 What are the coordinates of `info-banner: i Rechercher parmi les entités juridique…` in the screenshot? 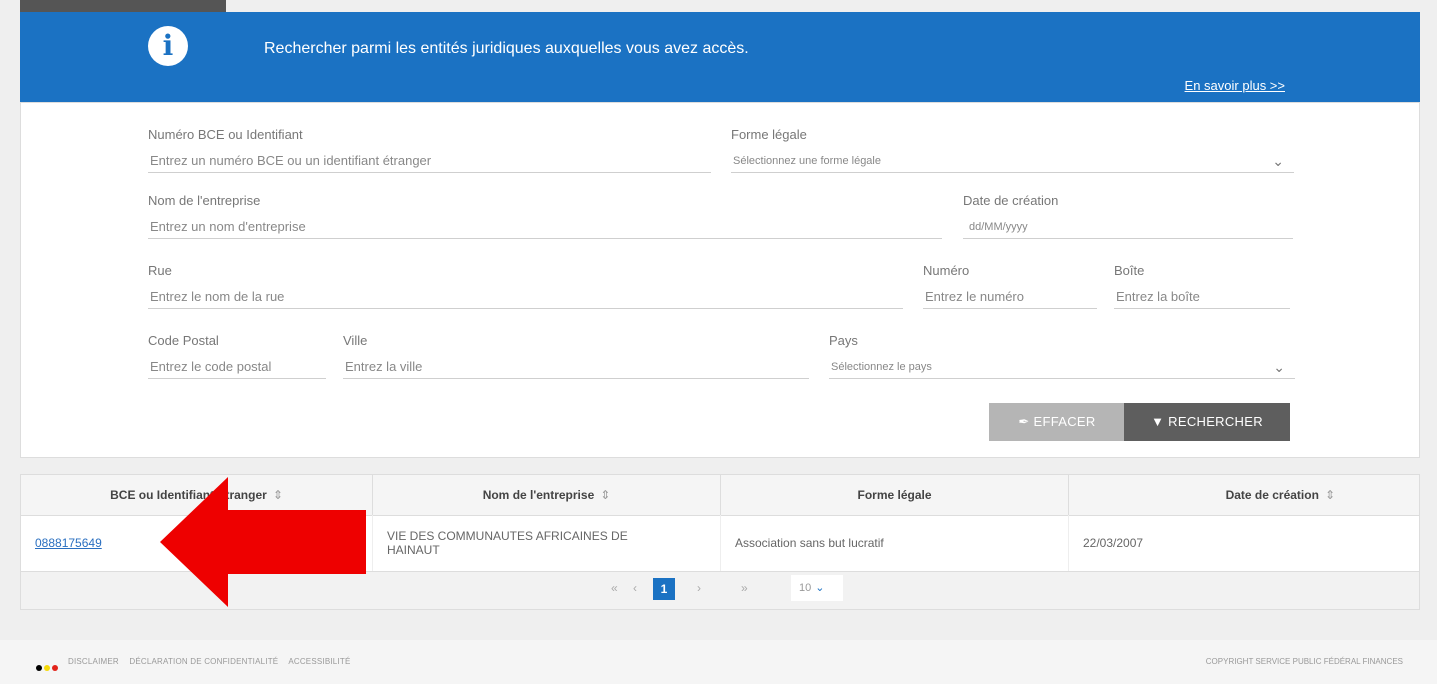 It's located at (720, 57).